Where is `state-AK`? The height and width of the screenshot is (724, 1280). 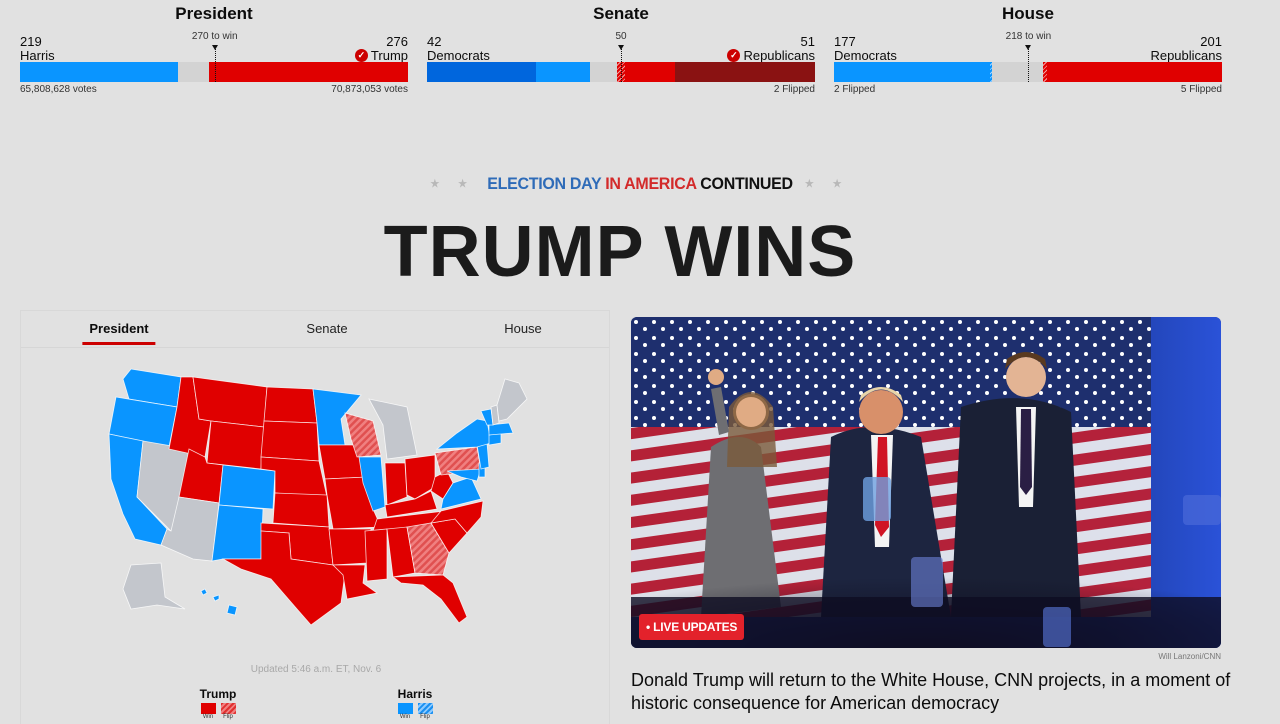
state-AK is located at coordinates (154, 586).